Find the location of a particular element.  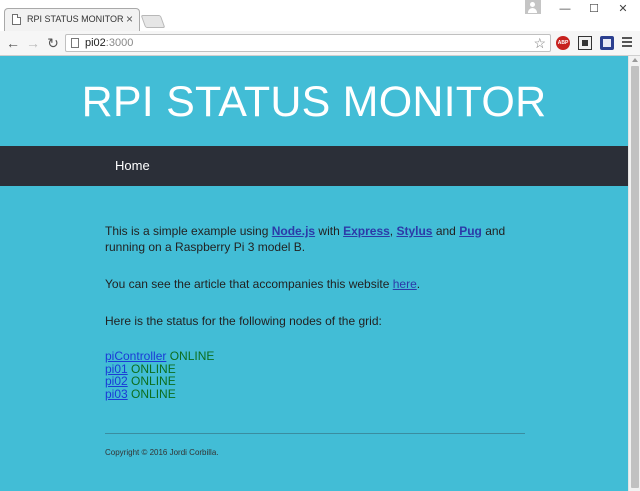

scroll-thumb is located at coordinates (635, 277).